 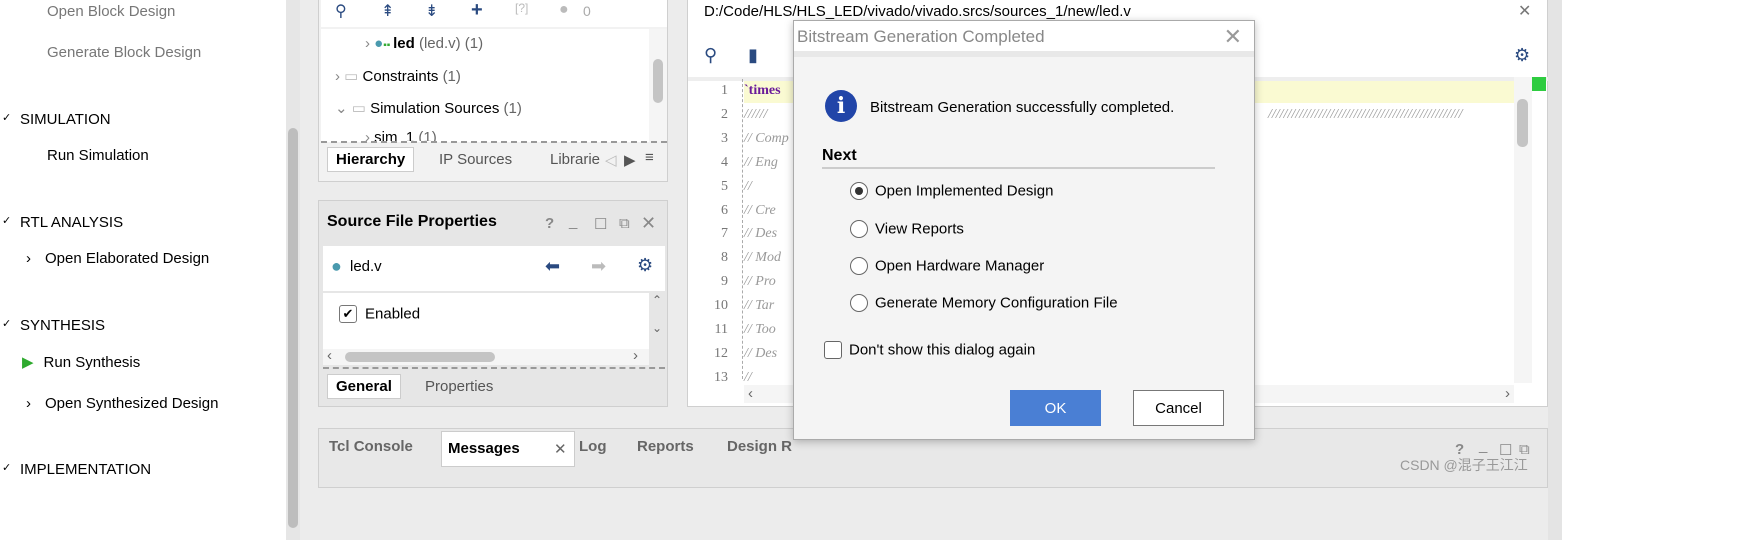 I want to click on nav-section-rtl-analysis: ✓ RTL ANALYSIS, so click(x=62, y=222).